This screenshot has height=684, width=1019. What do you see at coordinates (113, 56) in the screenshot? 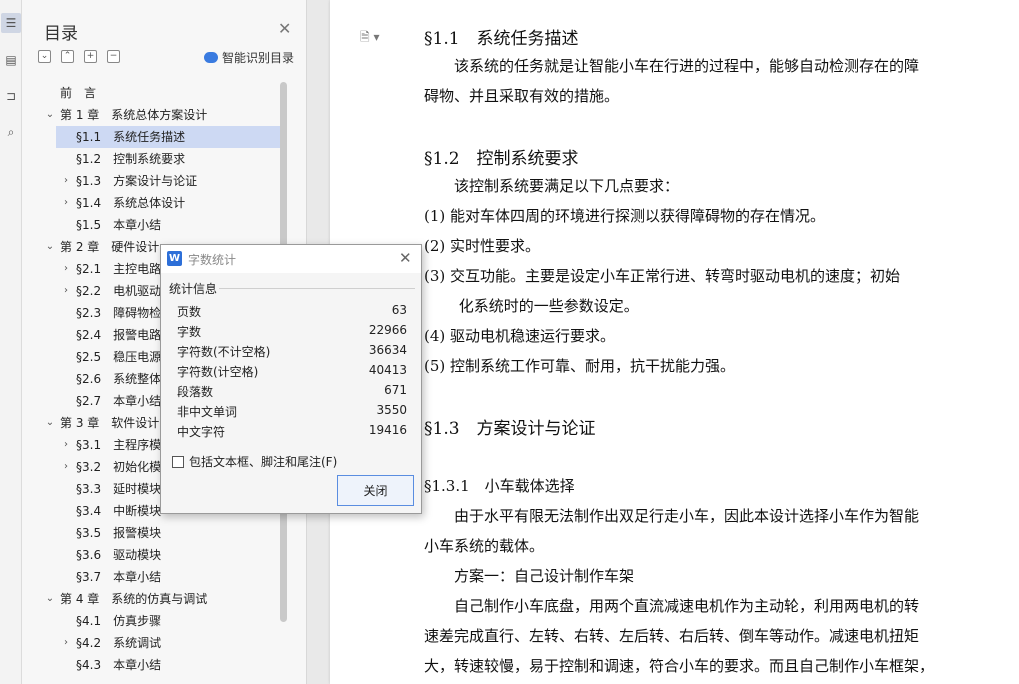
I see `minus-icon: −` at bounding box center [113, 56].